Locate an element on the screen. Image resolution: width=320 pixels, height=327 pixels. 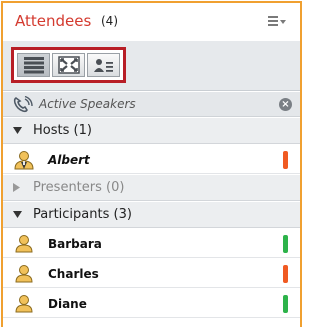
attendee-name: Albert is located at coordinates (69, 160).